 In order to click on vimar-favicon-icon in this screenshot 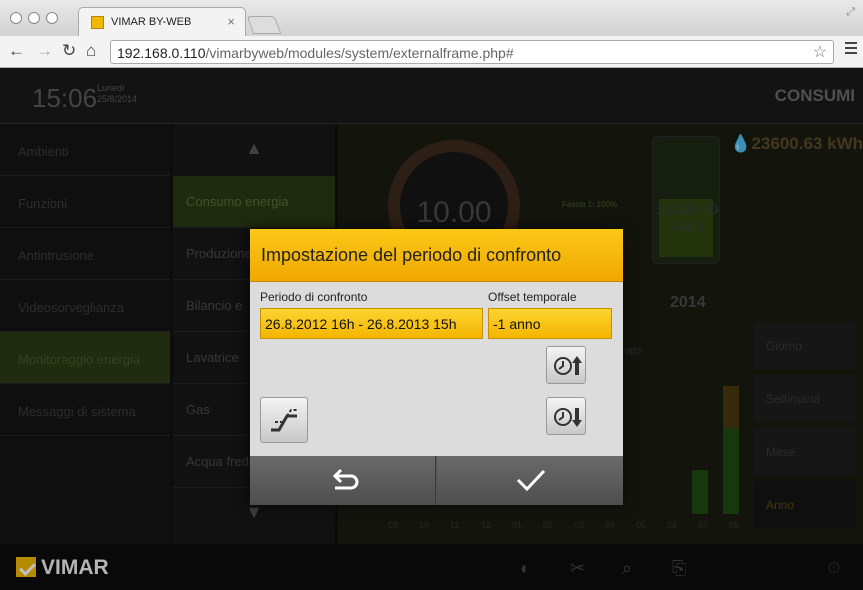, I will do `click(97, 22)`.